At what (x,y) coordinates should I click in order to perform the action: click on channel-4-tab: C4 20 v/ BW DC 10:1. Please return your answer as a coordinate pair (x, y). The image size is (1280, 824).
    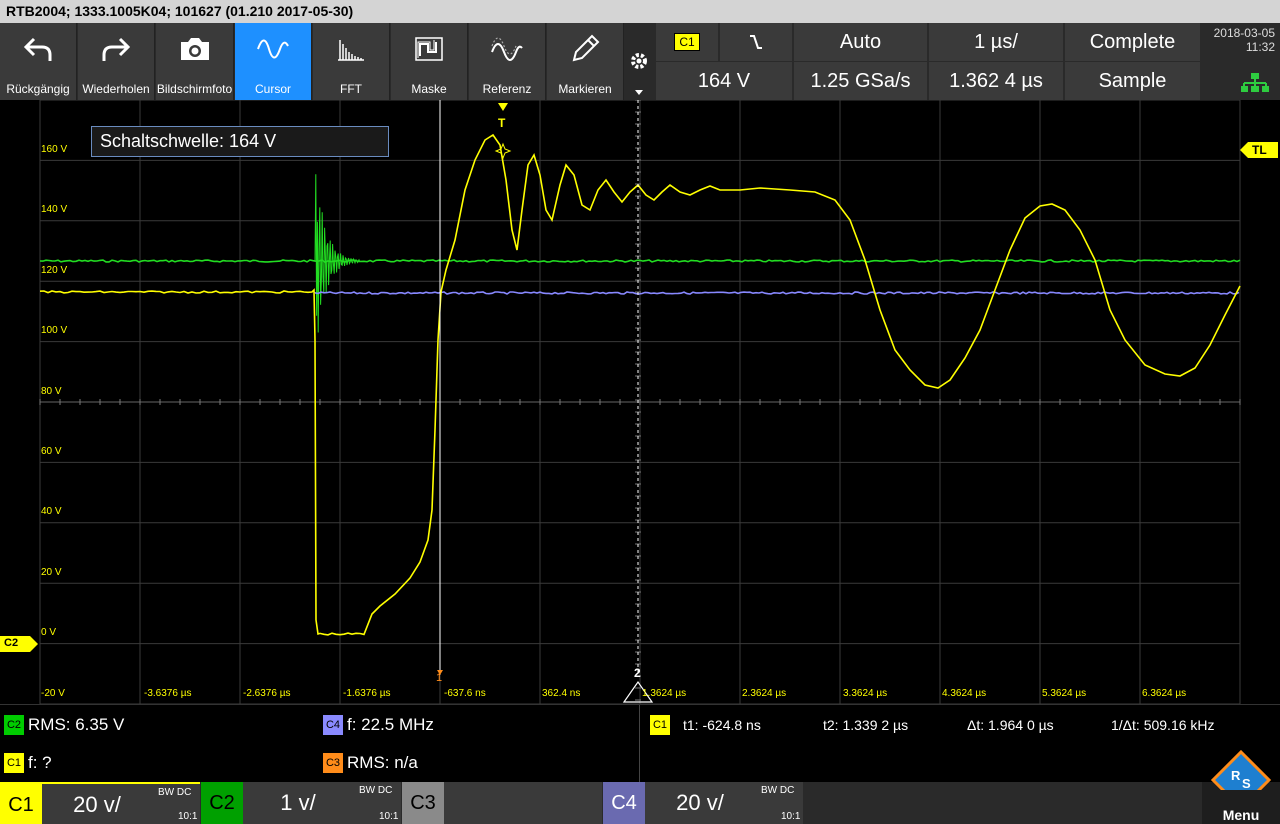
    Looking at the image, I should click on (703, 803).